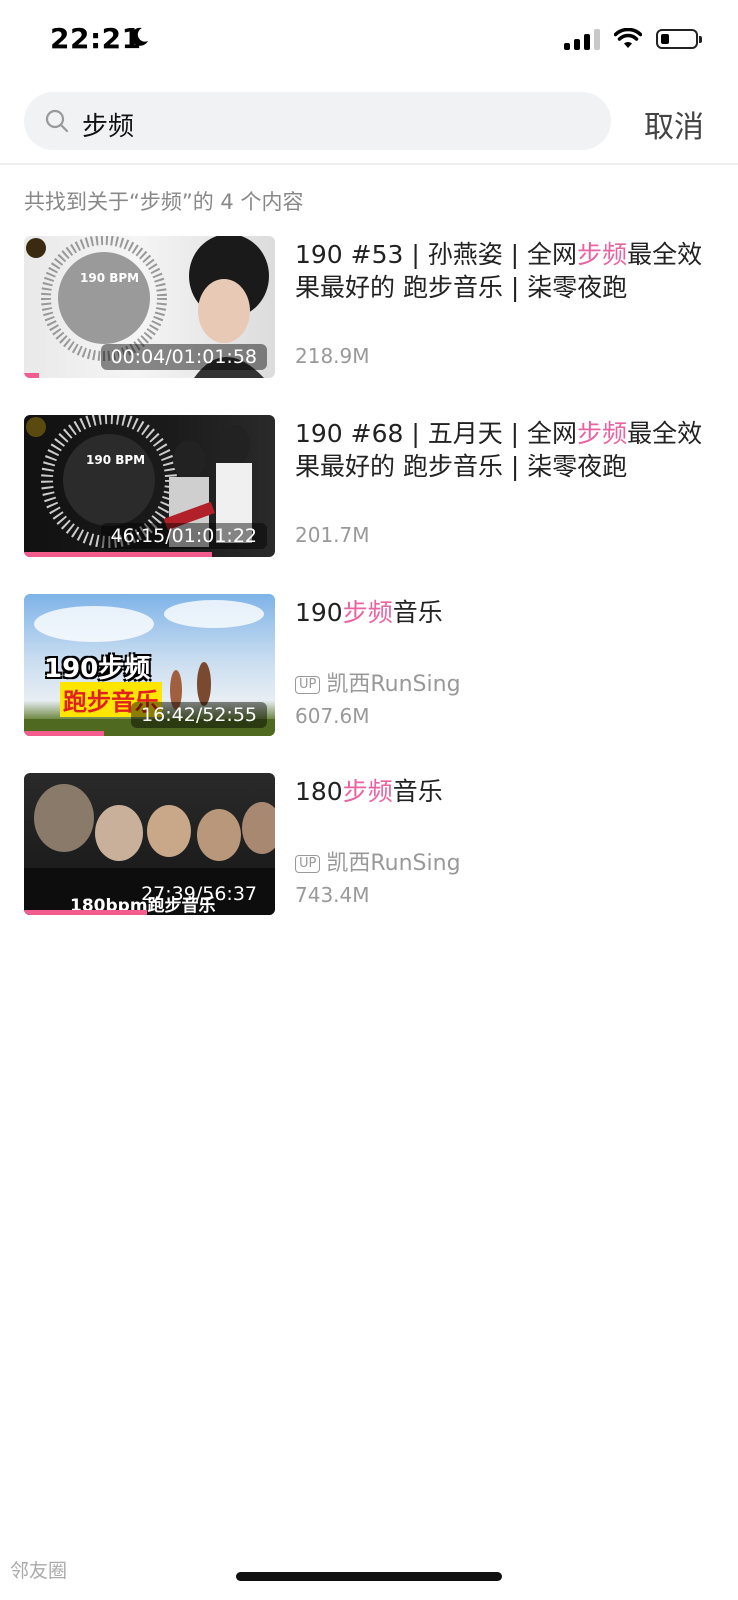 This screenshot has height=1600, width=738. I want to click on video-thumbnail: 190 BPM 46:15/01:01:22, so click(149, 486).